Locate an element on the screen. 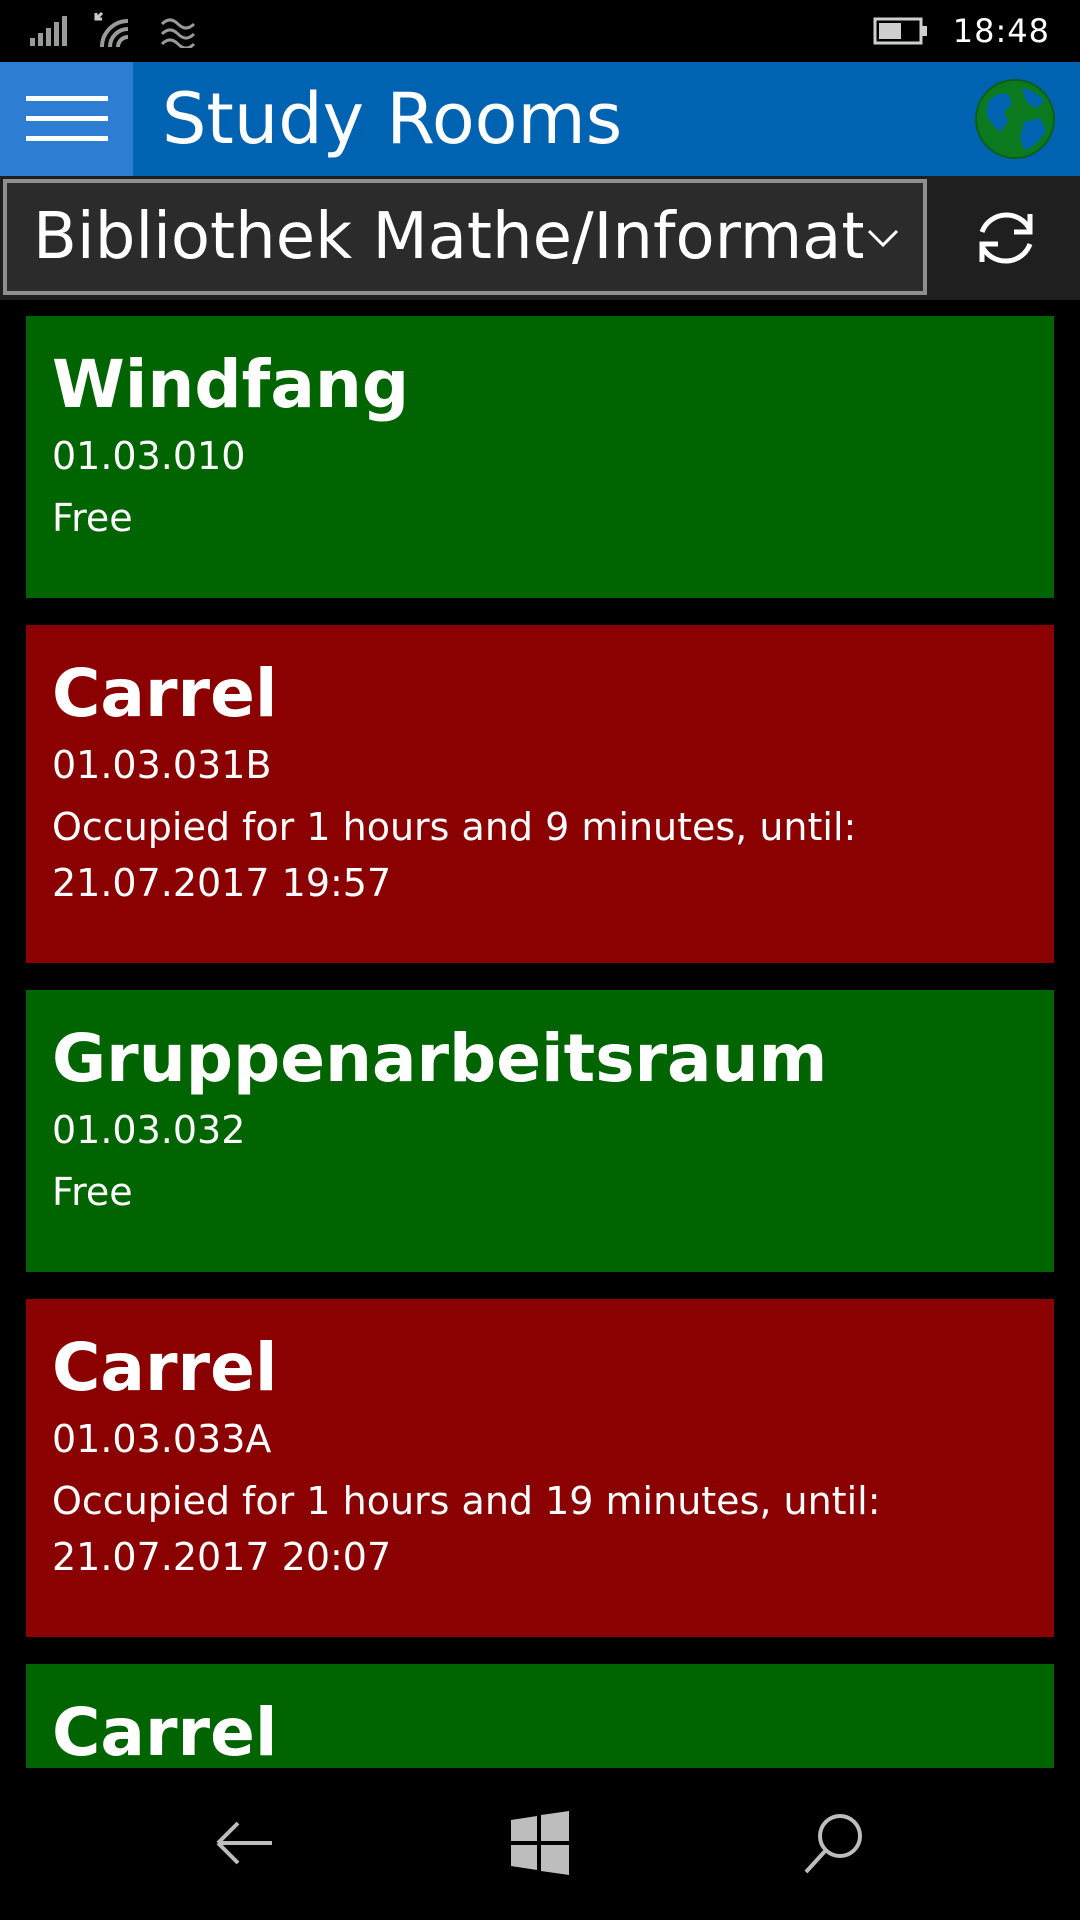  selector-row: Bibliothek Mathe/Informatik is located at coordinates (540, 238).